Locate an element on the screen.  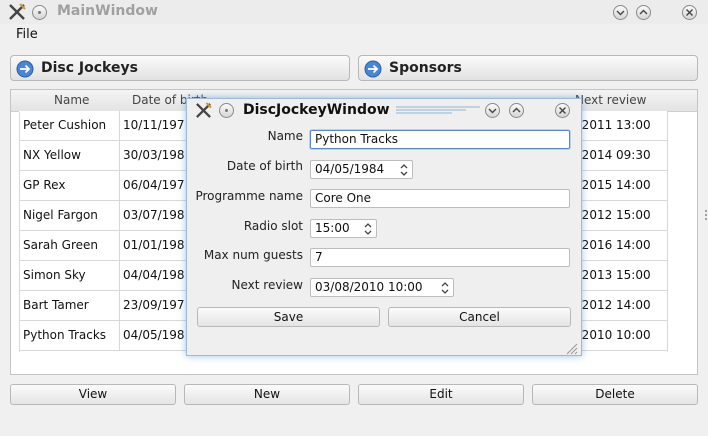
cell-date-of-birth: 04/04/198 is located at coordinates (154, 275).